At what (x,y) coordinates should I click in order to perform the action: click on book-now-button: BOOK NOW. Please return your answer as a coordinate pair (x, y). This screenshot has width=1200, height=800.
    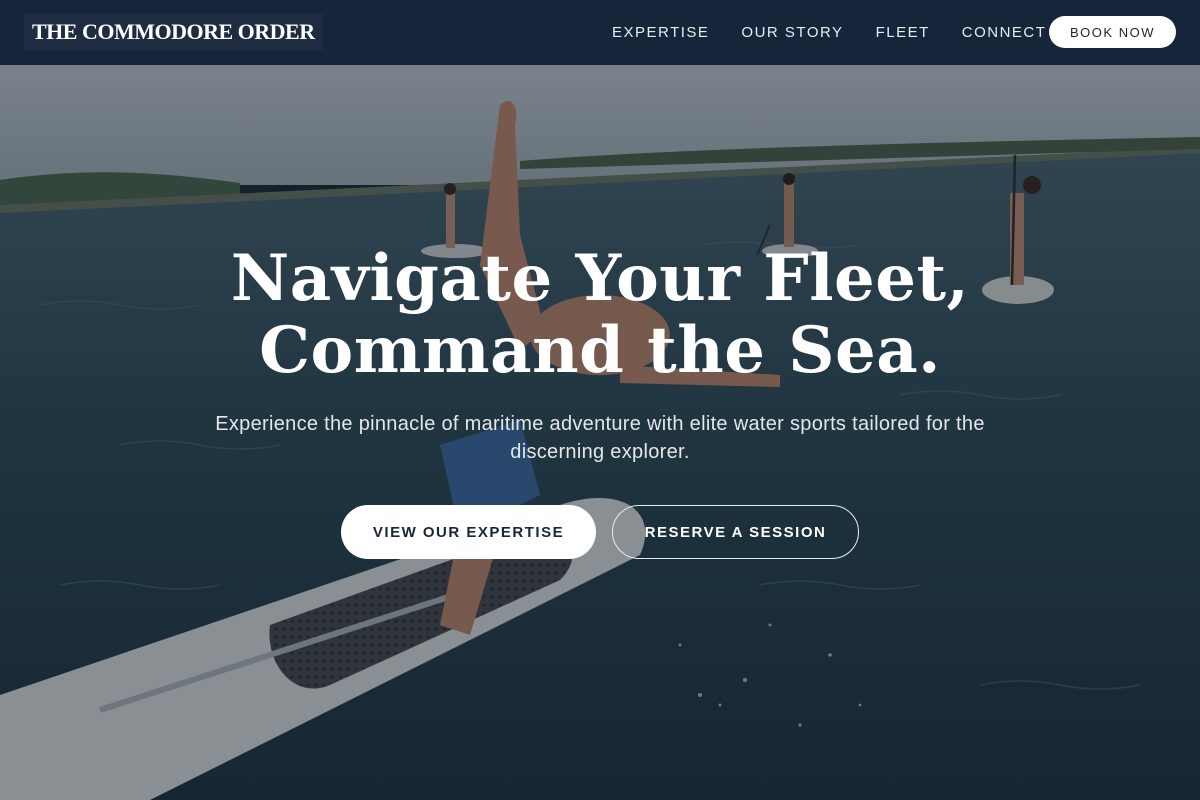
    Looking at the image, I should click on (1112, 32).